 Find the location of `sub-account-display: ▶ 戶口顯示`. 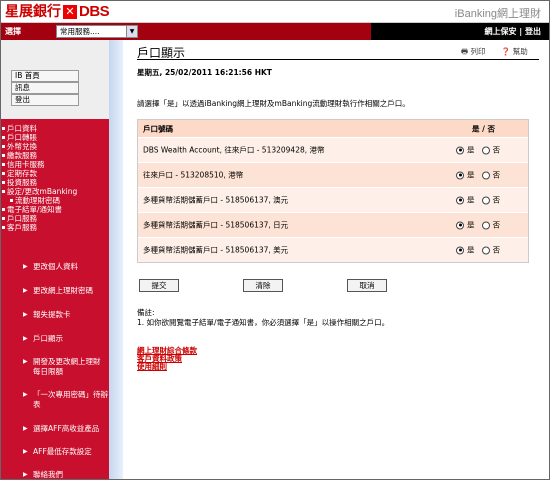

sub-account-display: ▶ 戶口顯示 is located at coordinates (66, 339).